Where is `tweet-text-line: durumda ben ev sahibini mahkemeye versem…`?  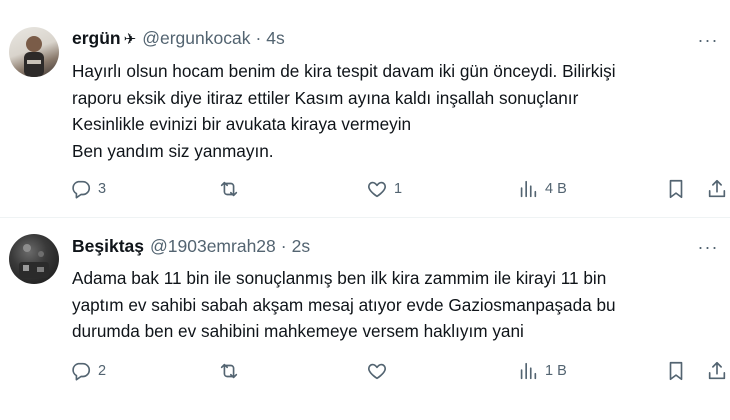 tweet-text-line: durumda ben ev sahibini mahkemeye versem… is located at coordinates (298, 331).